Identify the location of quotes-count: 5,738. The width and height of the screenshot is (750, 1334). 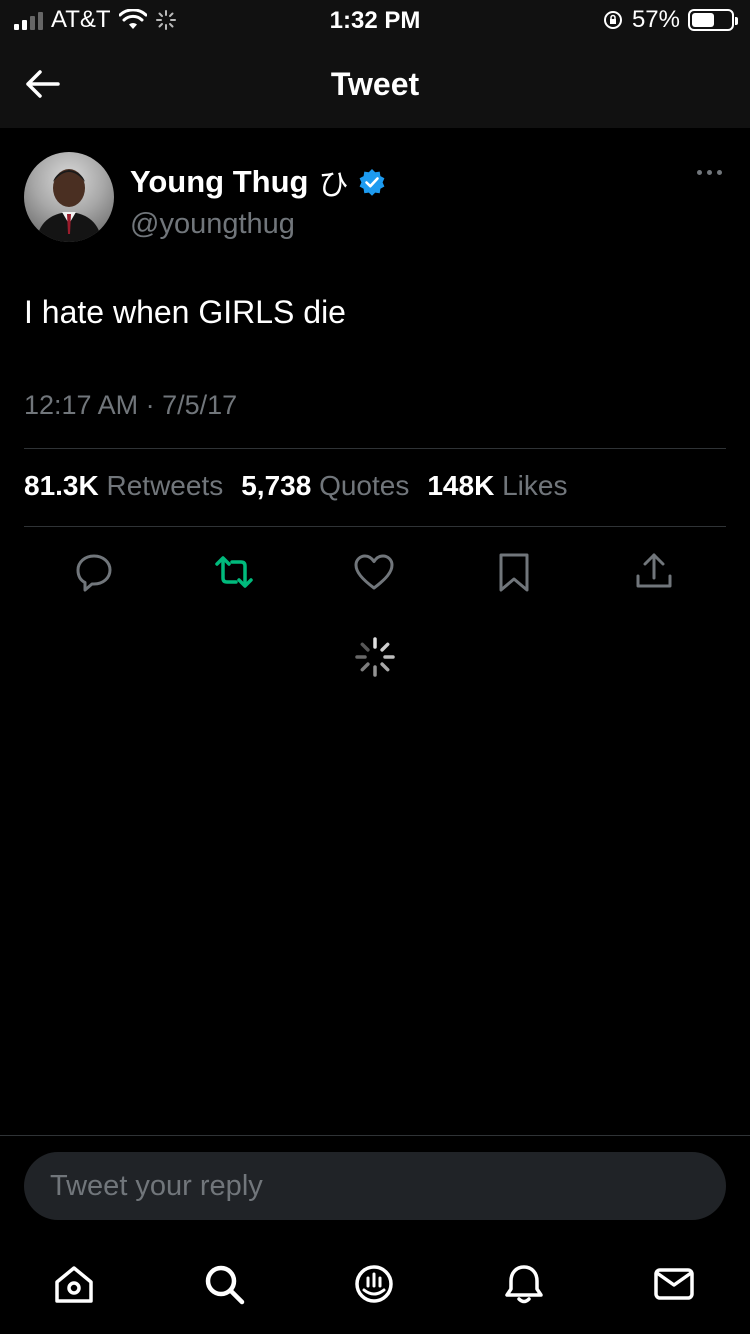
(276, 485).